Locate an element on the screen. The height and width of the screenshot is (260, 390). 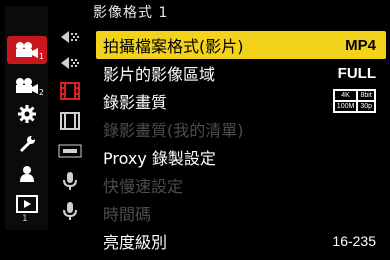
subtab-column is located at coordinates (70, 129).